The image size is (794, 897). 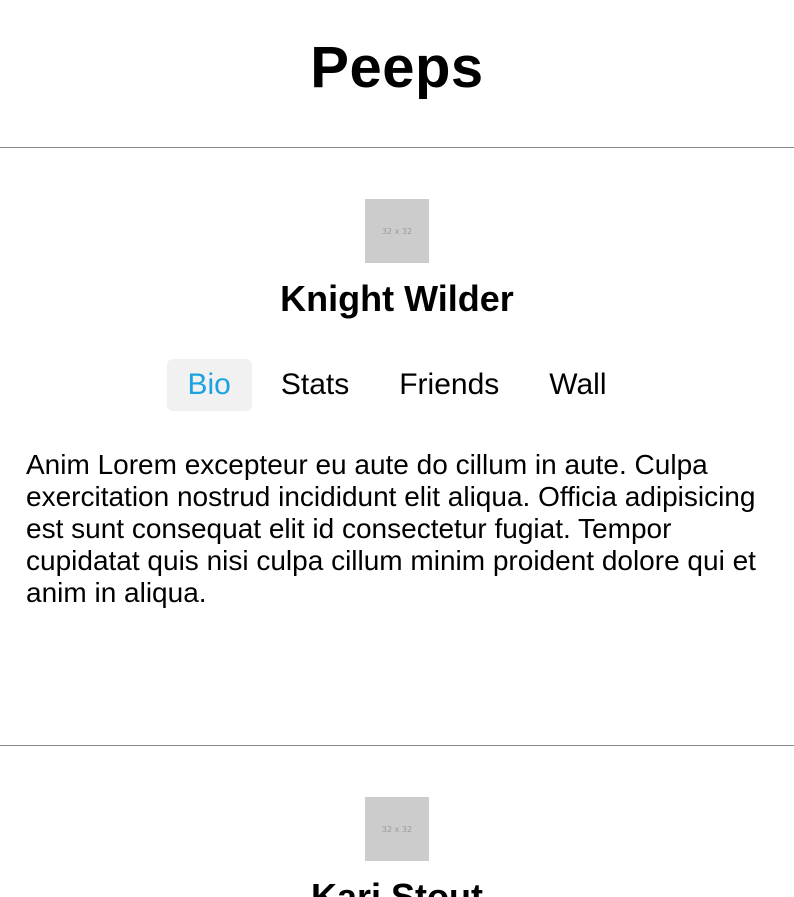 I want to click on tab-friends: Friends, so click(x=449, y=385).